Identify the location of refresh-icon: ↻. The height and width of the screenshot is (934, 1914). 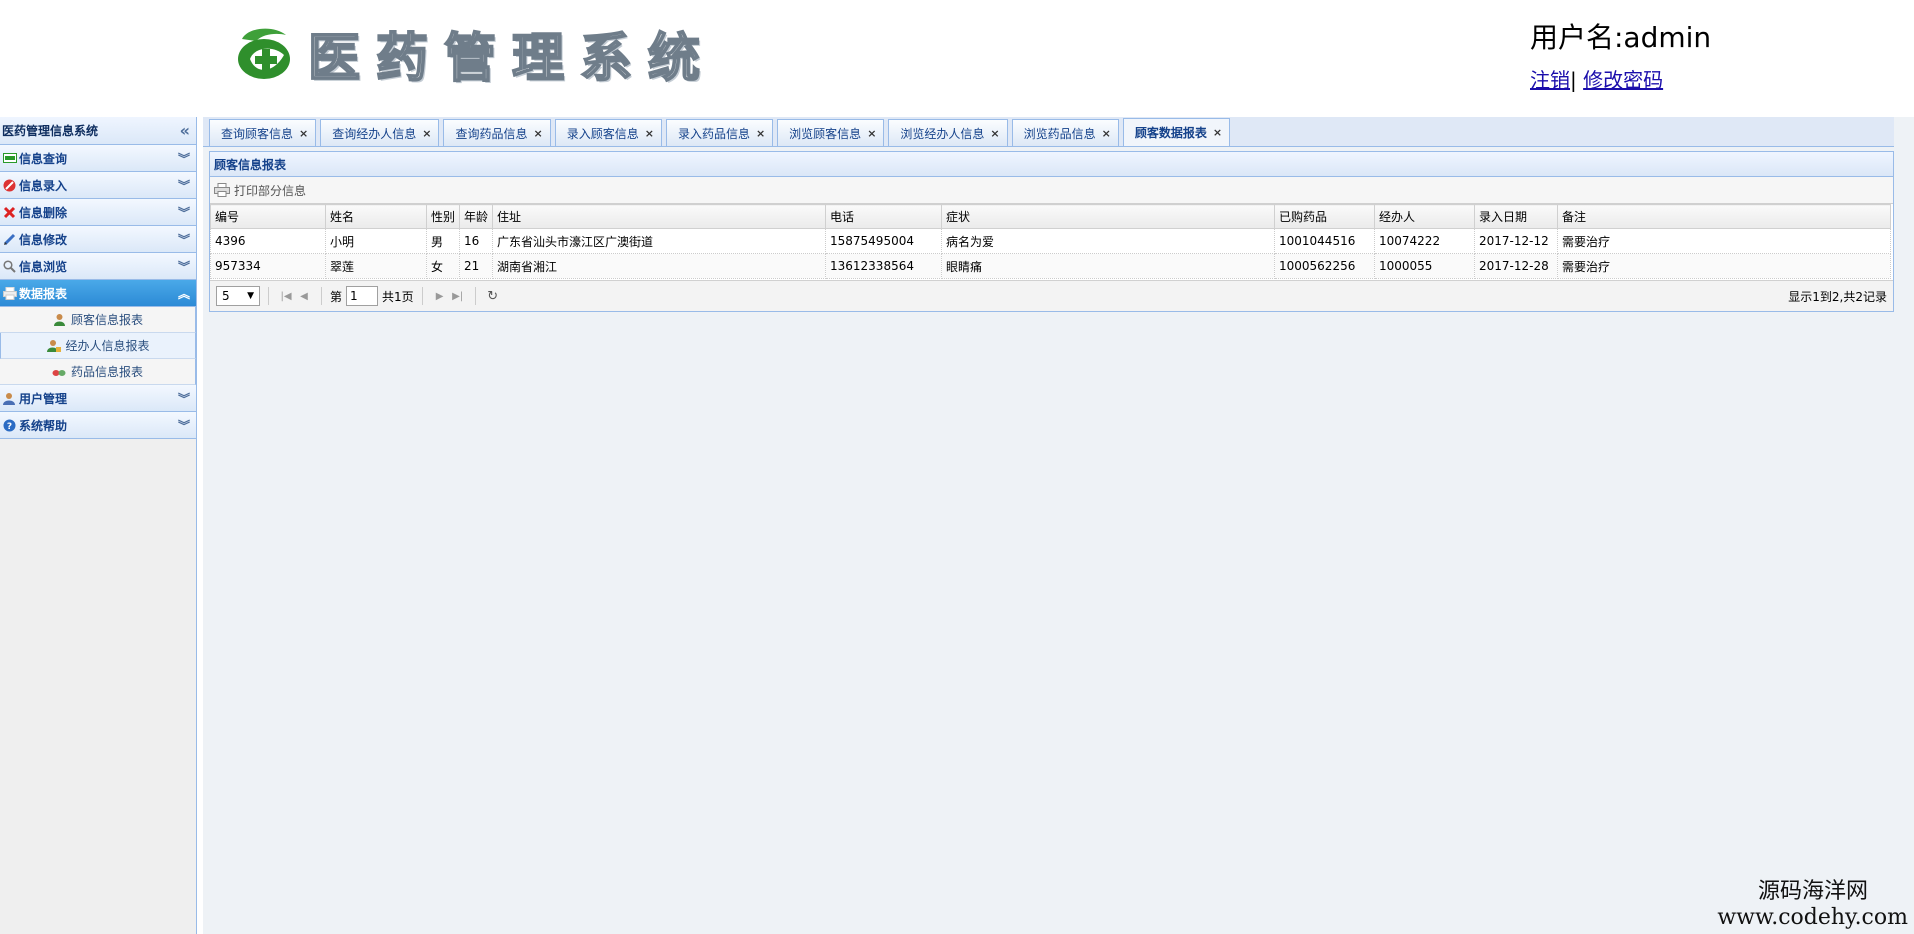
(493, 296).